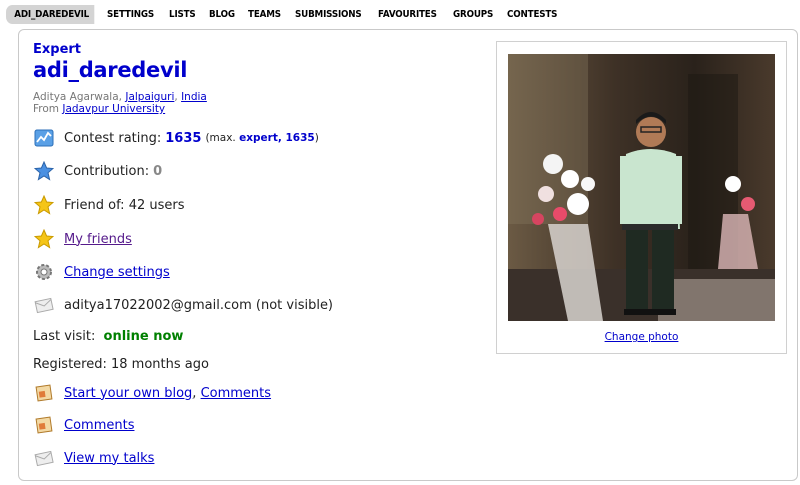 Image resolution: width=800 pixels, height=485 pixels. Describe the element at coordinates (44, 171) in the screenshot. I see `blue-star-icon` at that location.